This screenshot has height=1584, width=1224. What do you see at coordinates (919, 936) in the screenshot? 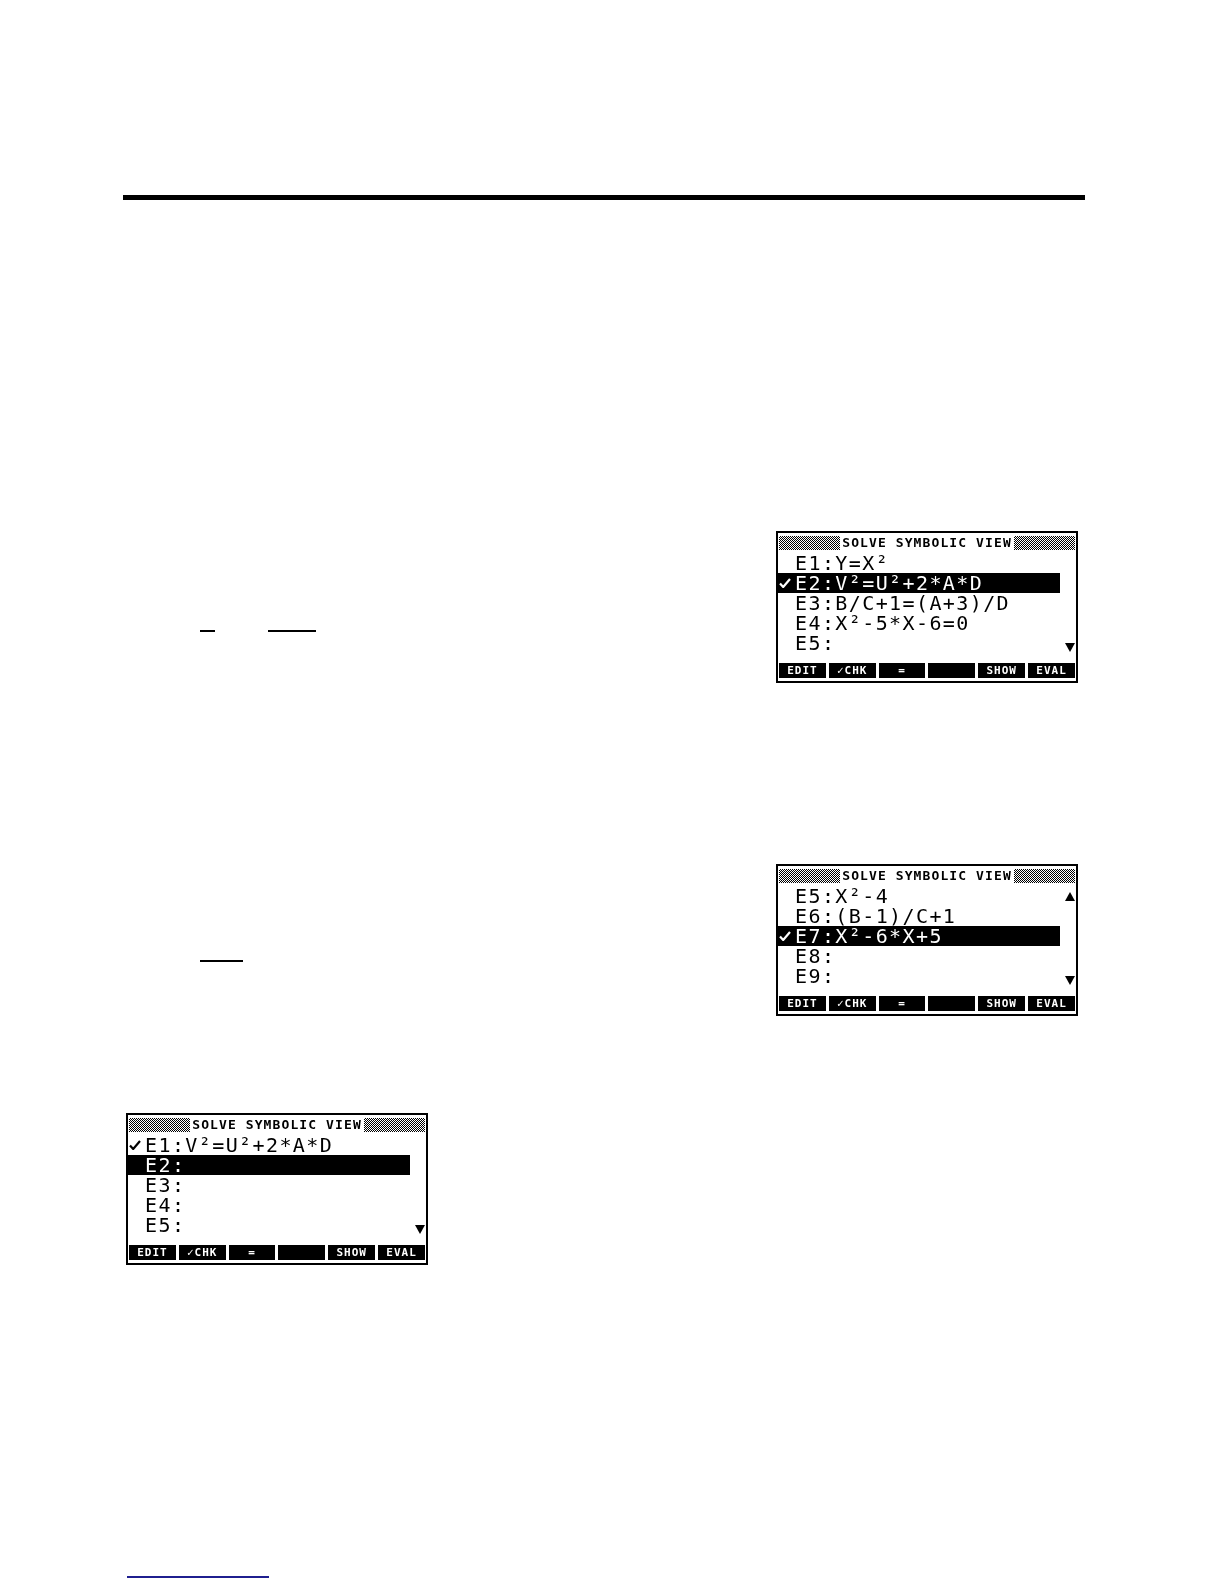
I see `equation-row: E7:X²-6*X+5` at bounding box center [919, 936].